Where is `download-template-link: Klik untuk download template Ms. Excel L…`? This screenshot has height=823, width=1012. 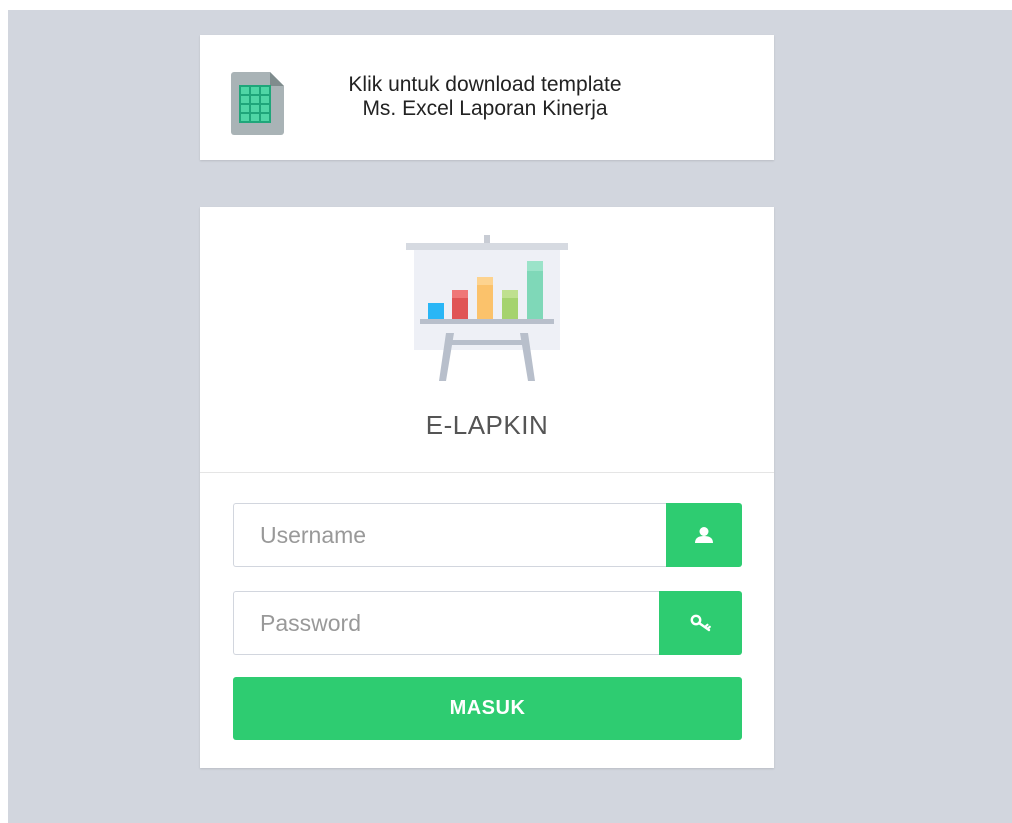
download-template-link: Klik untuk download template Ms. Excel L… is located at coordinates (487, 97).